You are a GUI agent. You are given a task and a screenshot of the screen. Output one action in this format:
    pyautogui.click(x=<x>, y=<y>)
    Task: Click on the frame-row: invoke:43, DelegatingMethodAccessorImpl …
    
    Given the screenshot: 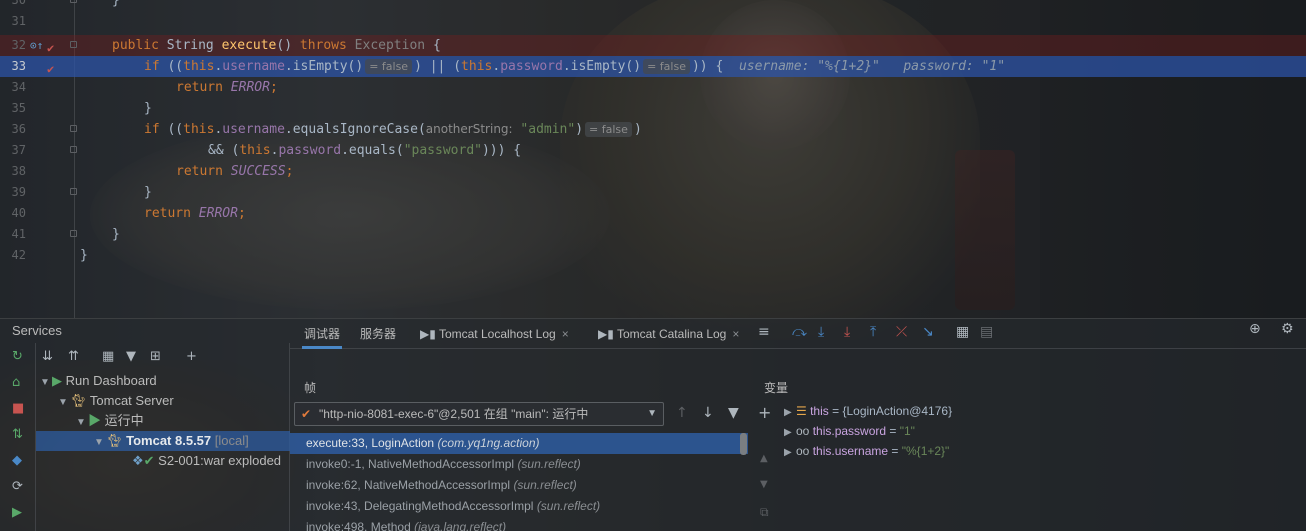 What is the action you would take?
    pyautogui.click(x=519, y=506)
    